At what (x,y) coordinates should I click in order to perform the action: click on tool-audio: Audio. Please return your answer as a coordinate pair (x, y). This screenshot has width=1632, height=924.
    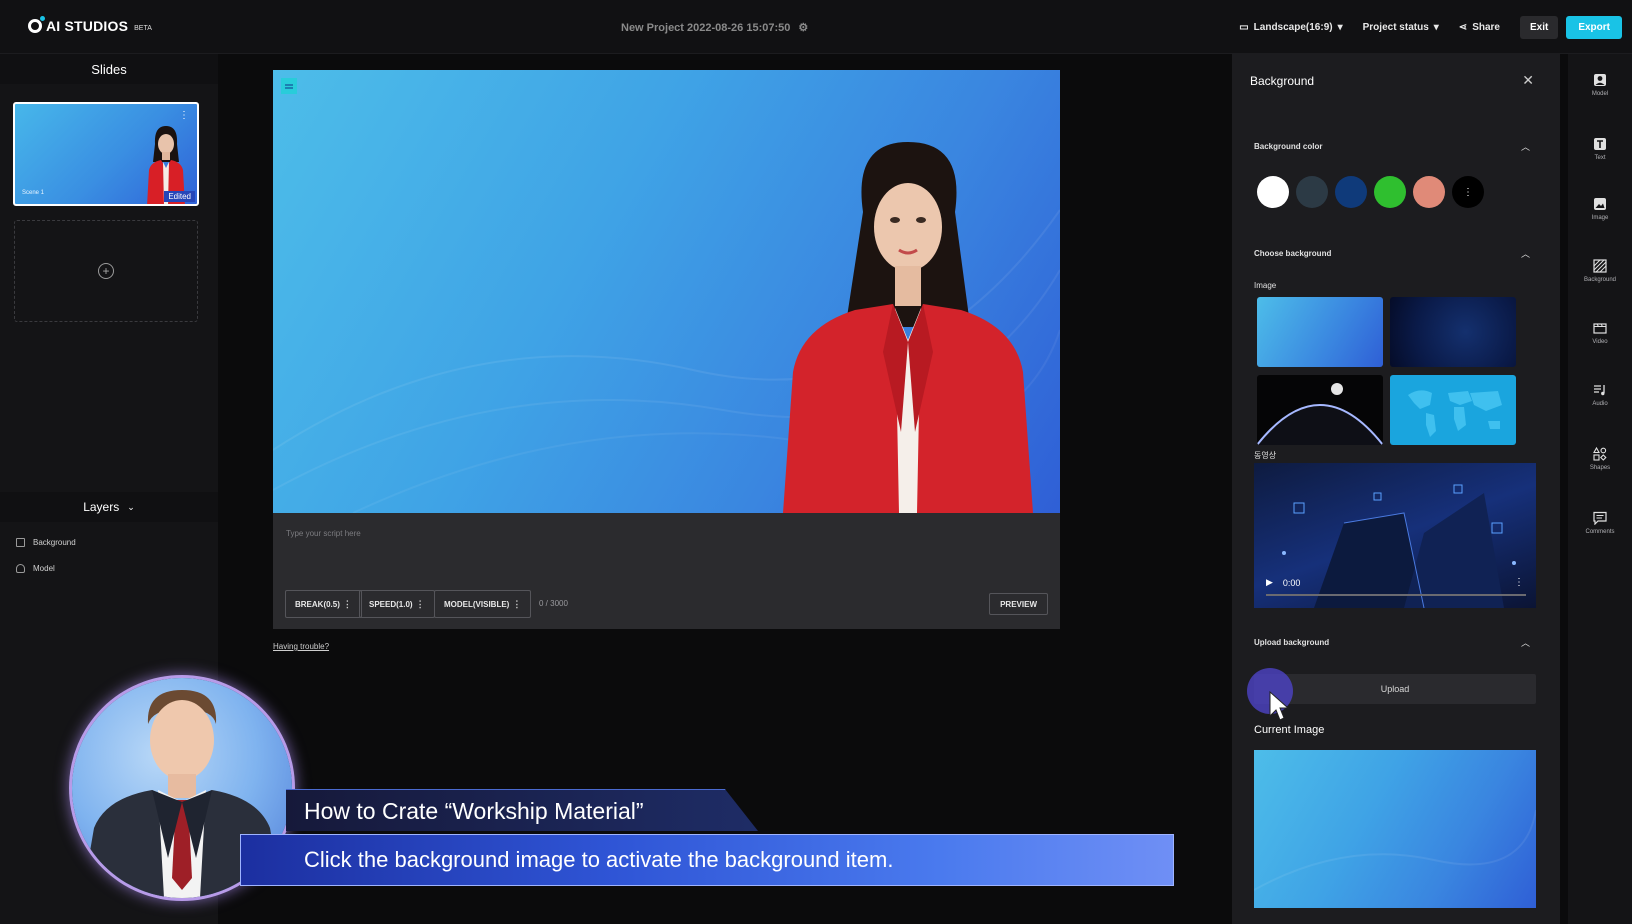
    Looking at the image, I should click on (1600, 394).